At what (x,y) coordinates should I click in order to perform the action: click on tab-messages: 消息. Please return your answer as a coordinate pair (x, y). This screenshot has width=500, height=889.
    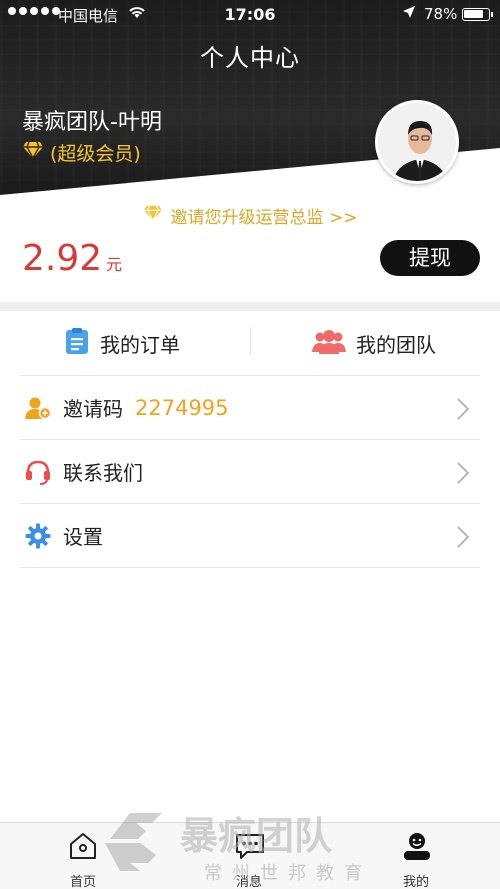
    Looking at the image, I should click on (249, 856).